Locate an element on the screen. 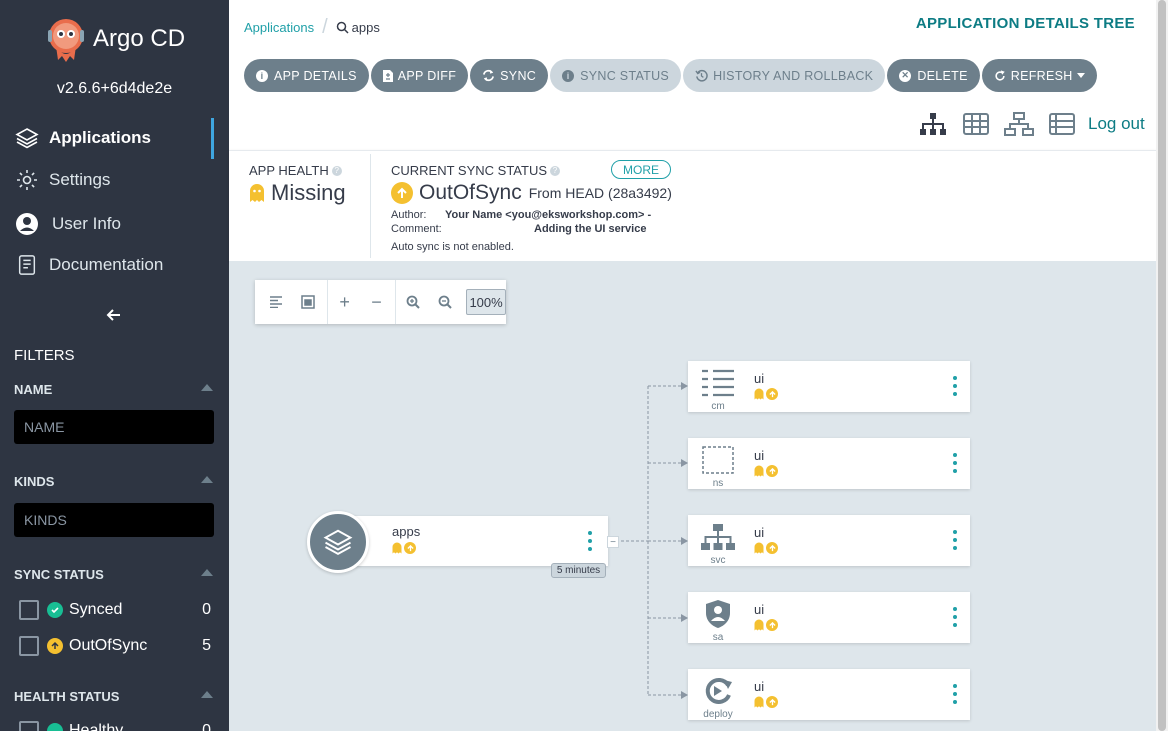 Image resolution: width=1168 pixels, height=731 pixels. resource-node-svc: svc ui is located at coordinates (829, 540).